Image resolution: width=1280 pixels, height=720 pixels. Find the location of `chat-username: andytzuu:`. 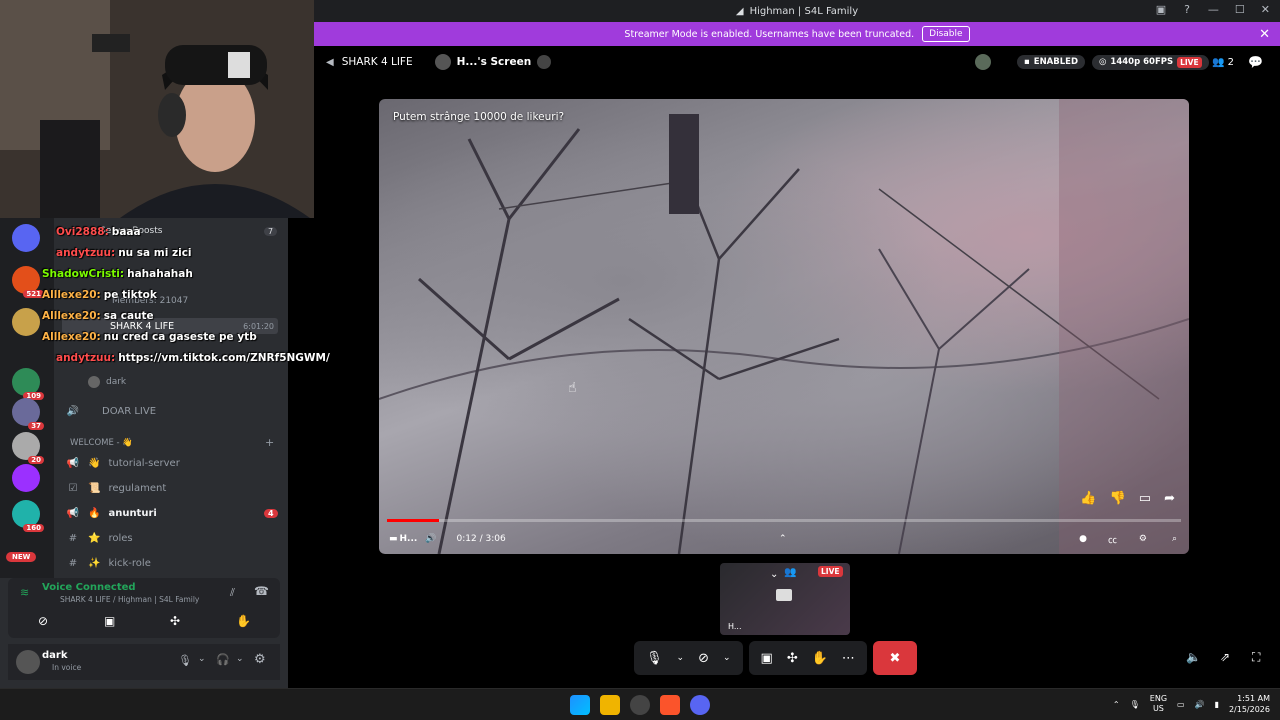

chat-username: andytzuu: is located at coordinates (86, 253).